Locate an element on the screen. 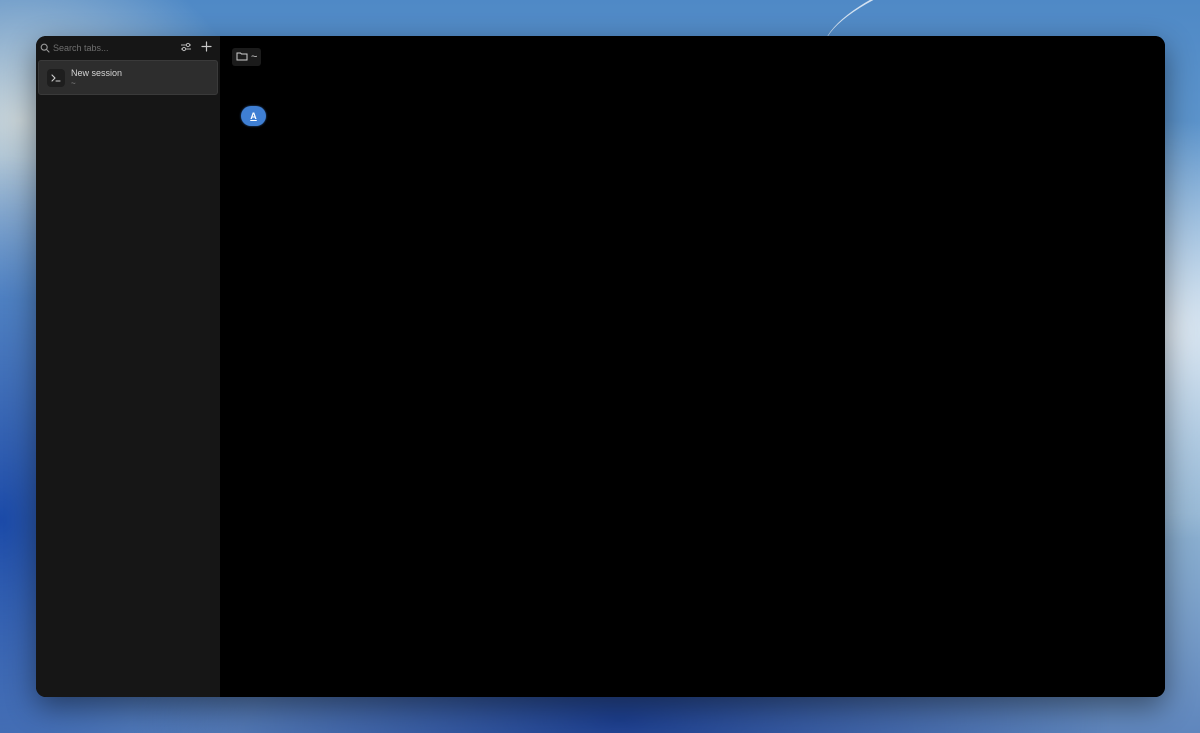 The height and width of the screenshot is (733, 1200). folder-icon is located at coordinates (242, 57).